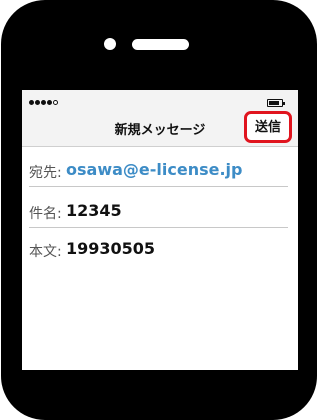 Image resolution: width=320 pixels, height=420 pixels. Describe the element at coordinates (110, 44) in the screenshot. I see `front-camera-icon` at that location.